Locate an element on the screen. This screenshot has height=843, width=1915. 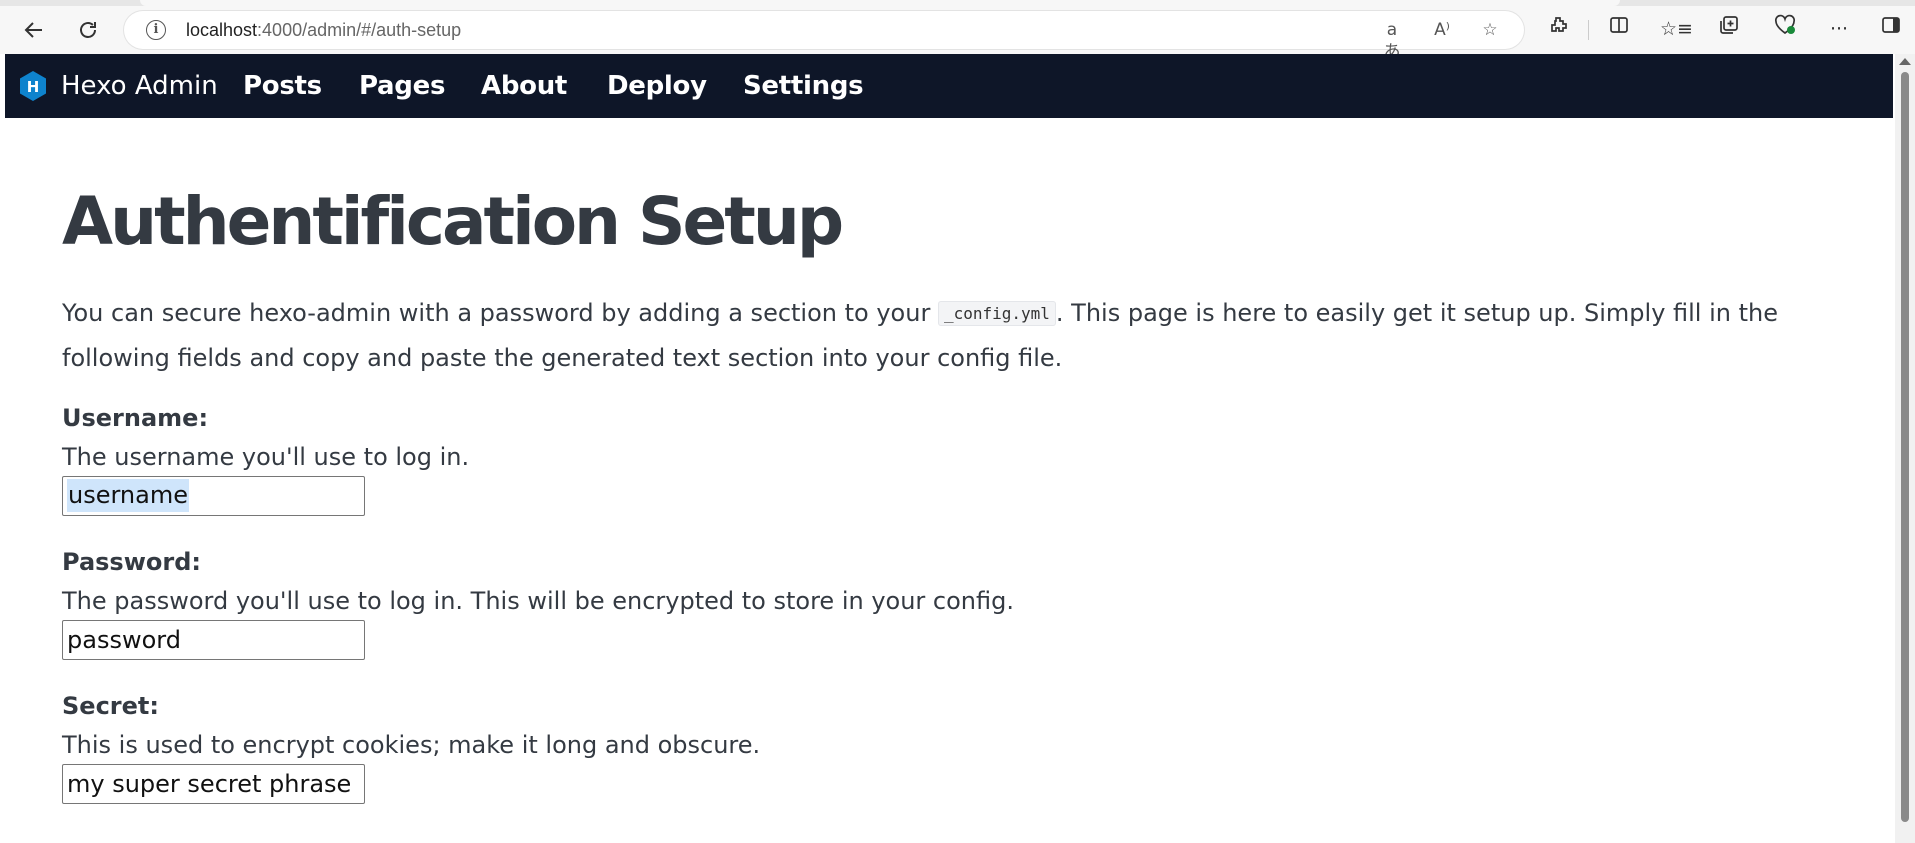
site-info-icon: i is located at coordinates (156, 30).